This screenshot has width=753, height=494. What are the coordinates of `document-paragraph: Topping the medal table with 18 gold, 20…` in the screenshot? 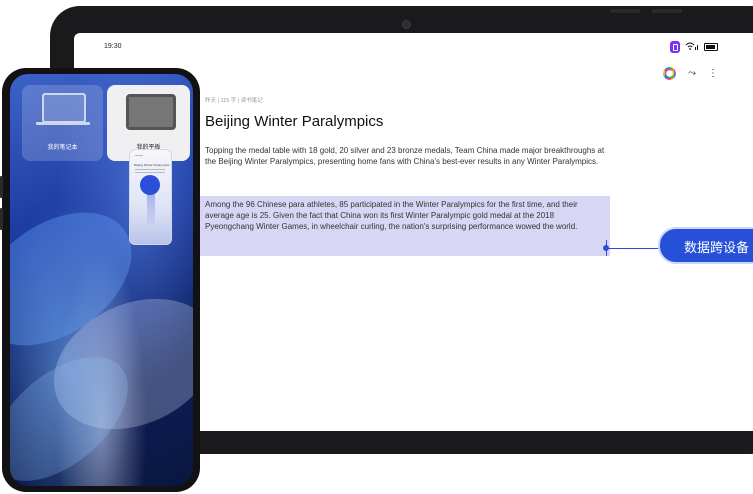 It's located at (405, 156).